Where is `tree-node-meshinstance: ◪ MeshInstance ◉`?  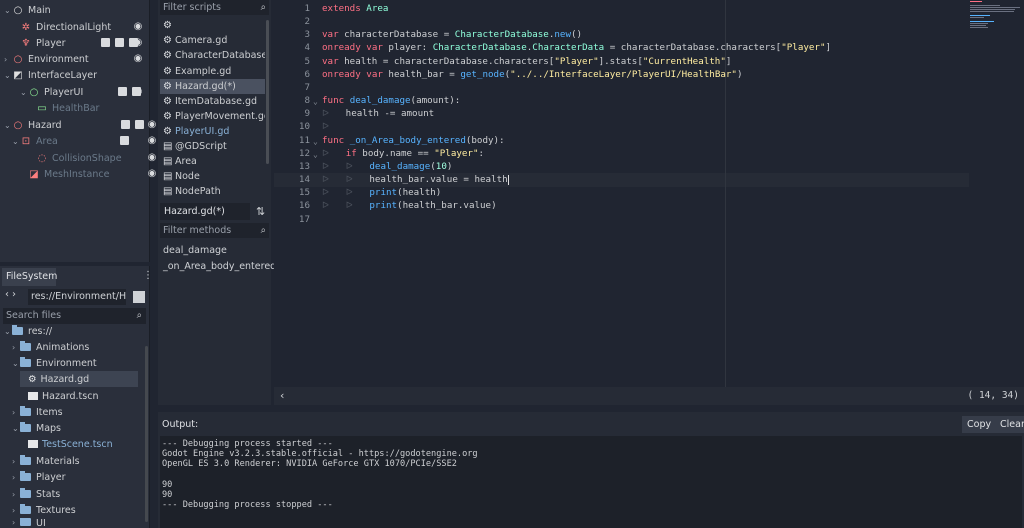 tree-node-meshinstance: ◪ MeshInstance ◉ is located at coordinates (95, 174).